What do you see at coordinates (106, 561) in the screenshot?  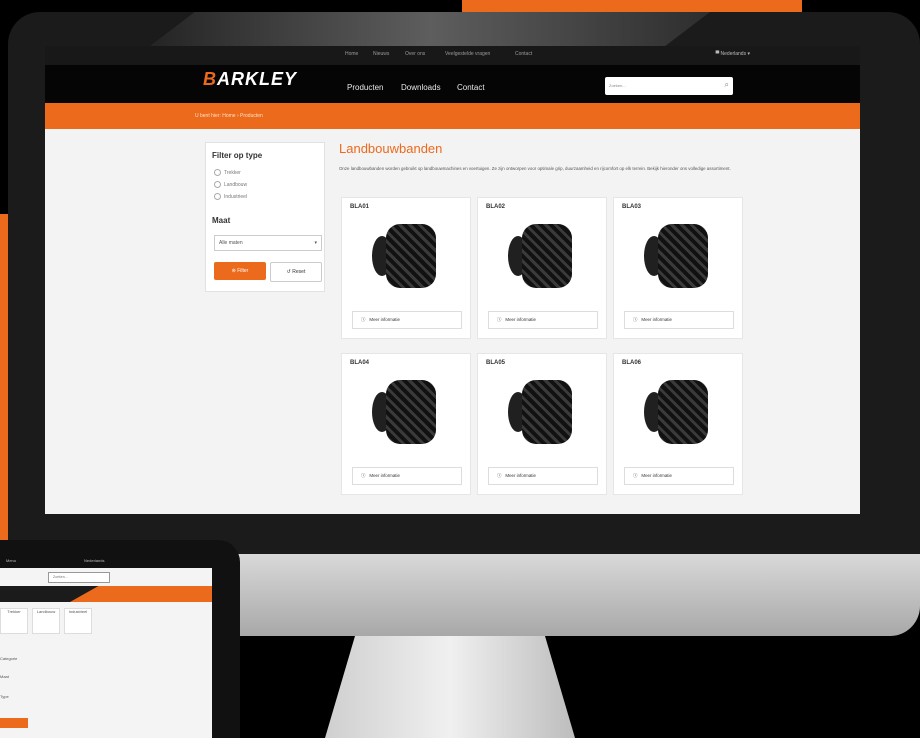 I see `tablet-topbar: Menu Nederlands` at bounding box center [106, 561].